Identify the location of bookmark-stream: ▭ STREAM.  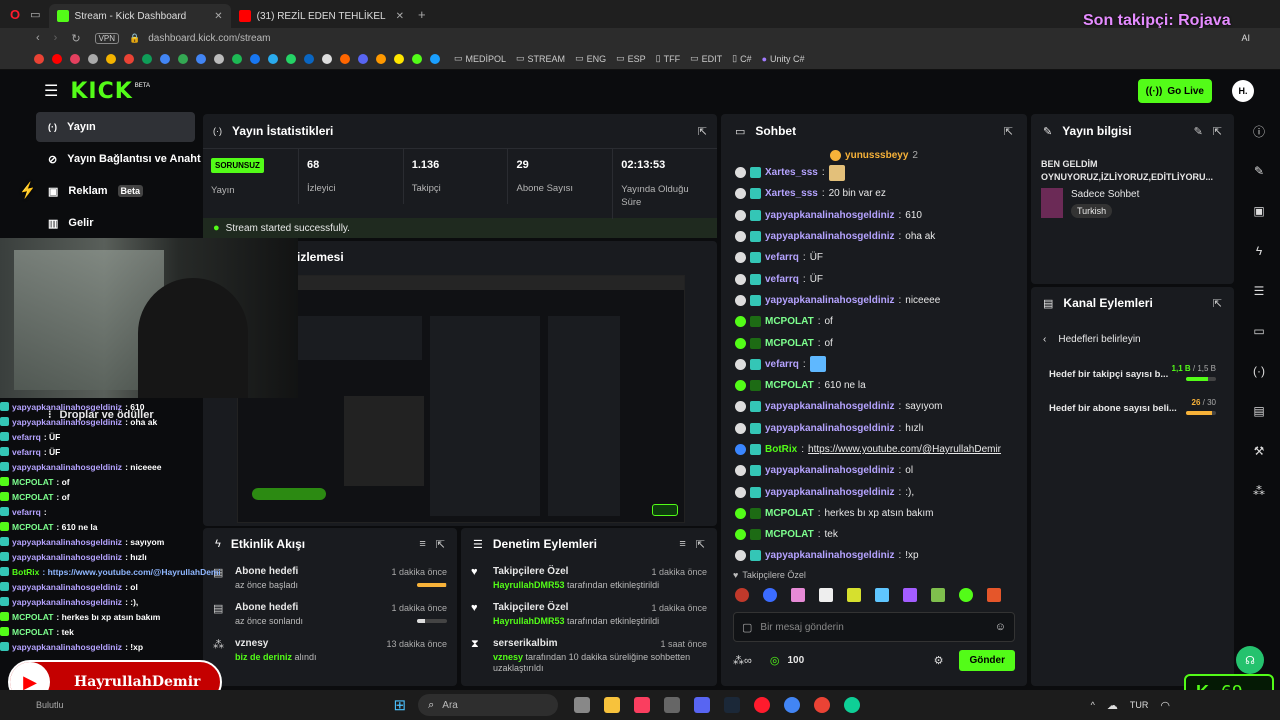
(540, 58).